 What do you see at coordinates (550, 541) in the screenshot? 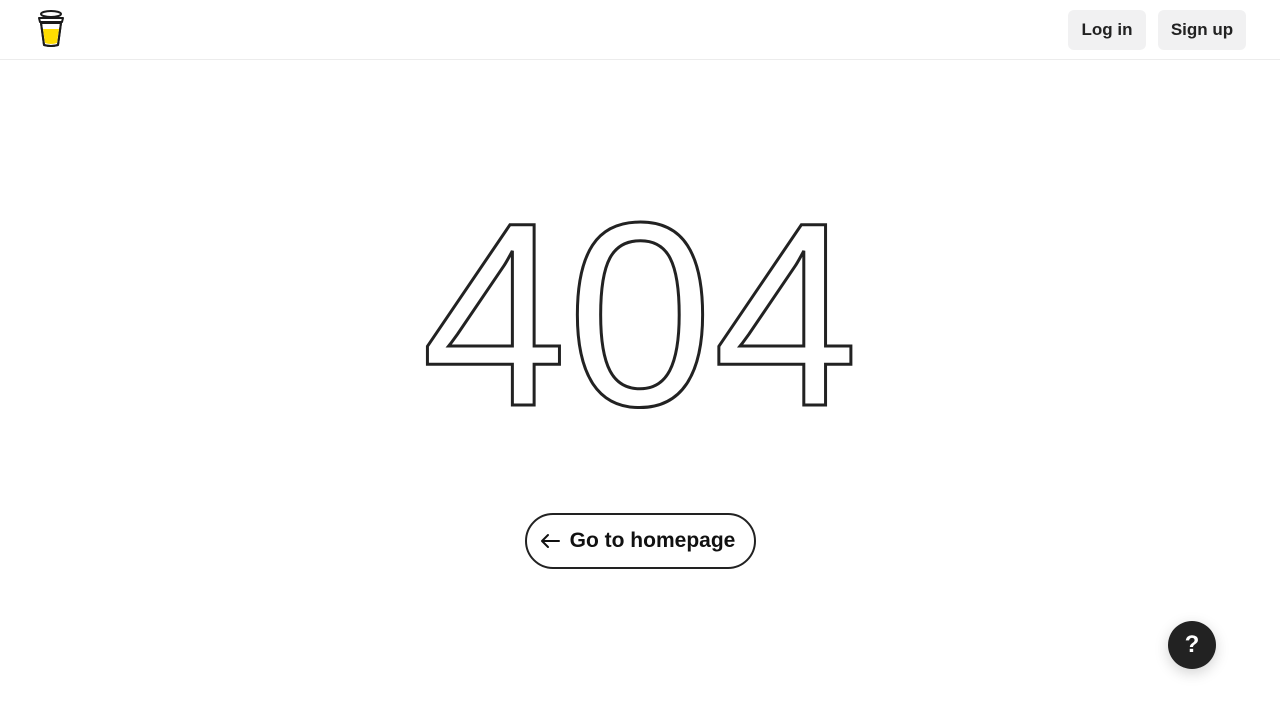
I see `arrow-left-icon` at bounding box center [550, 541].